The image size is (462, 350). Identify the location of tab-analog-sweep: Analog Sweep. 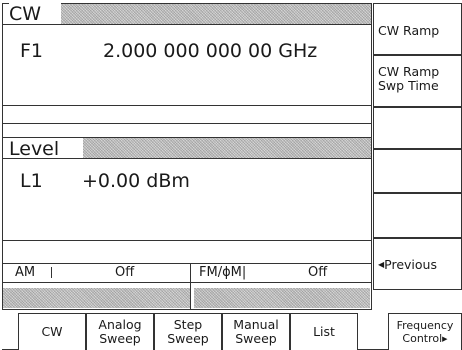
(120, 331).